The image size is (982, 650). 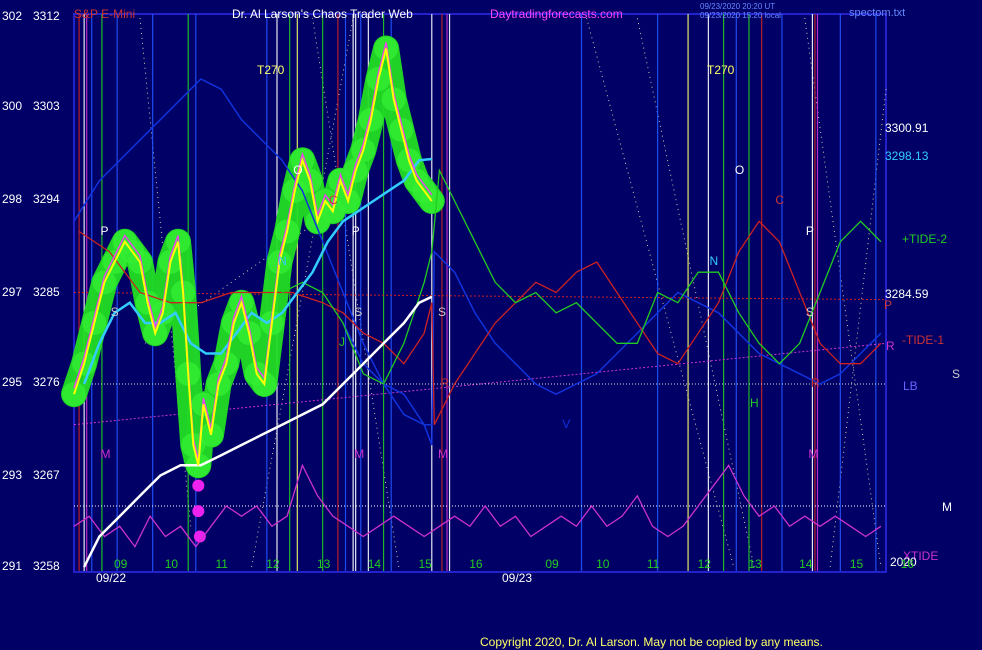 I want to click on date-label: 09/22, so click(x=111, y=578).